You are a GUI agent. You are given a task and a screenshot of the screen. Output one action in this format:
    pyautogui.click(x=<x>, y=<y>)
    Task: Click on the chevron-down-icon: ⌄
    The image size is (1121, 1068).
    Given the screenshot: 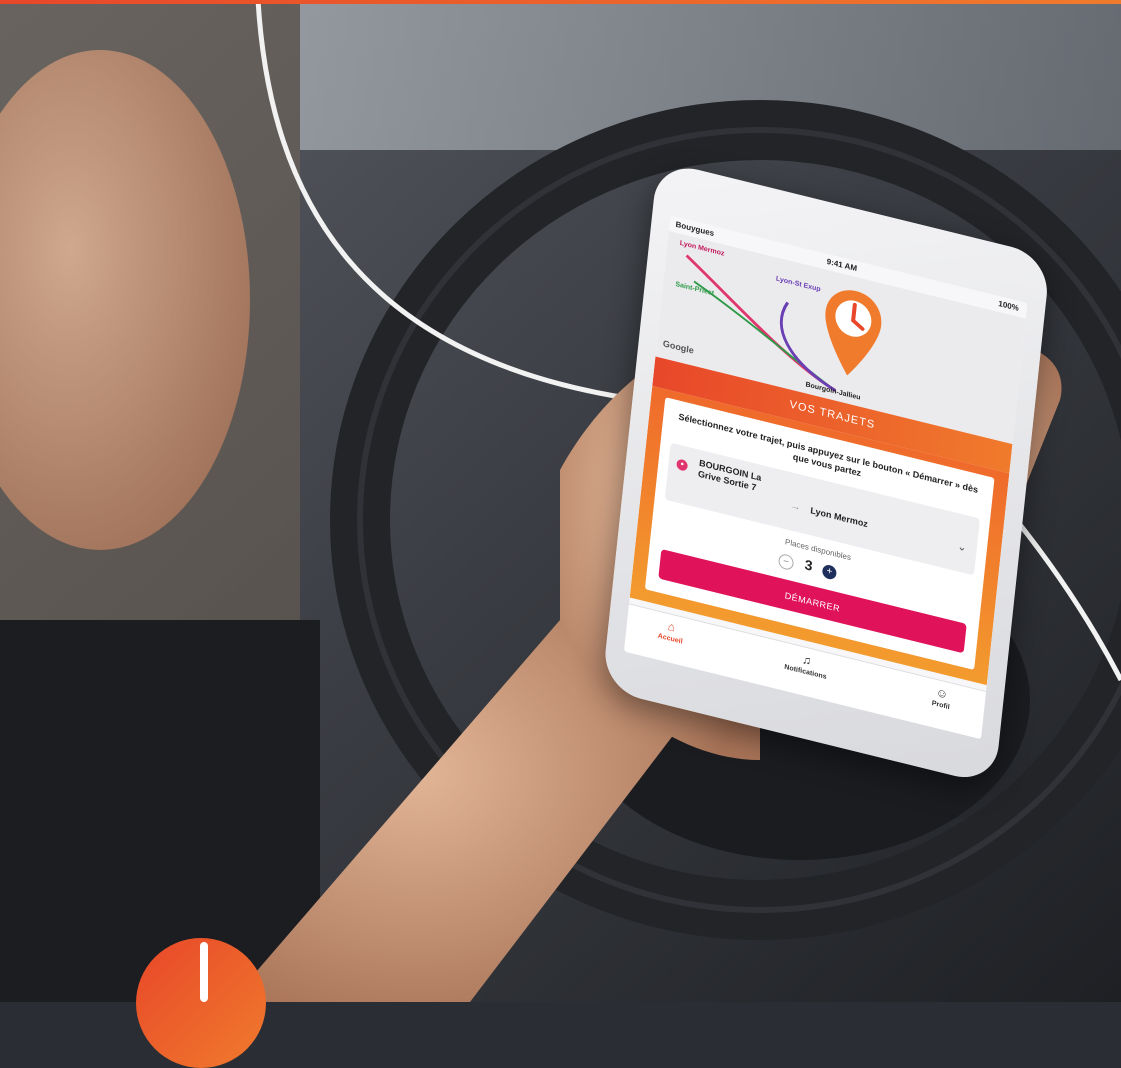 What is the action you would take?
    pyautogui.click(x=962, y=546)
    